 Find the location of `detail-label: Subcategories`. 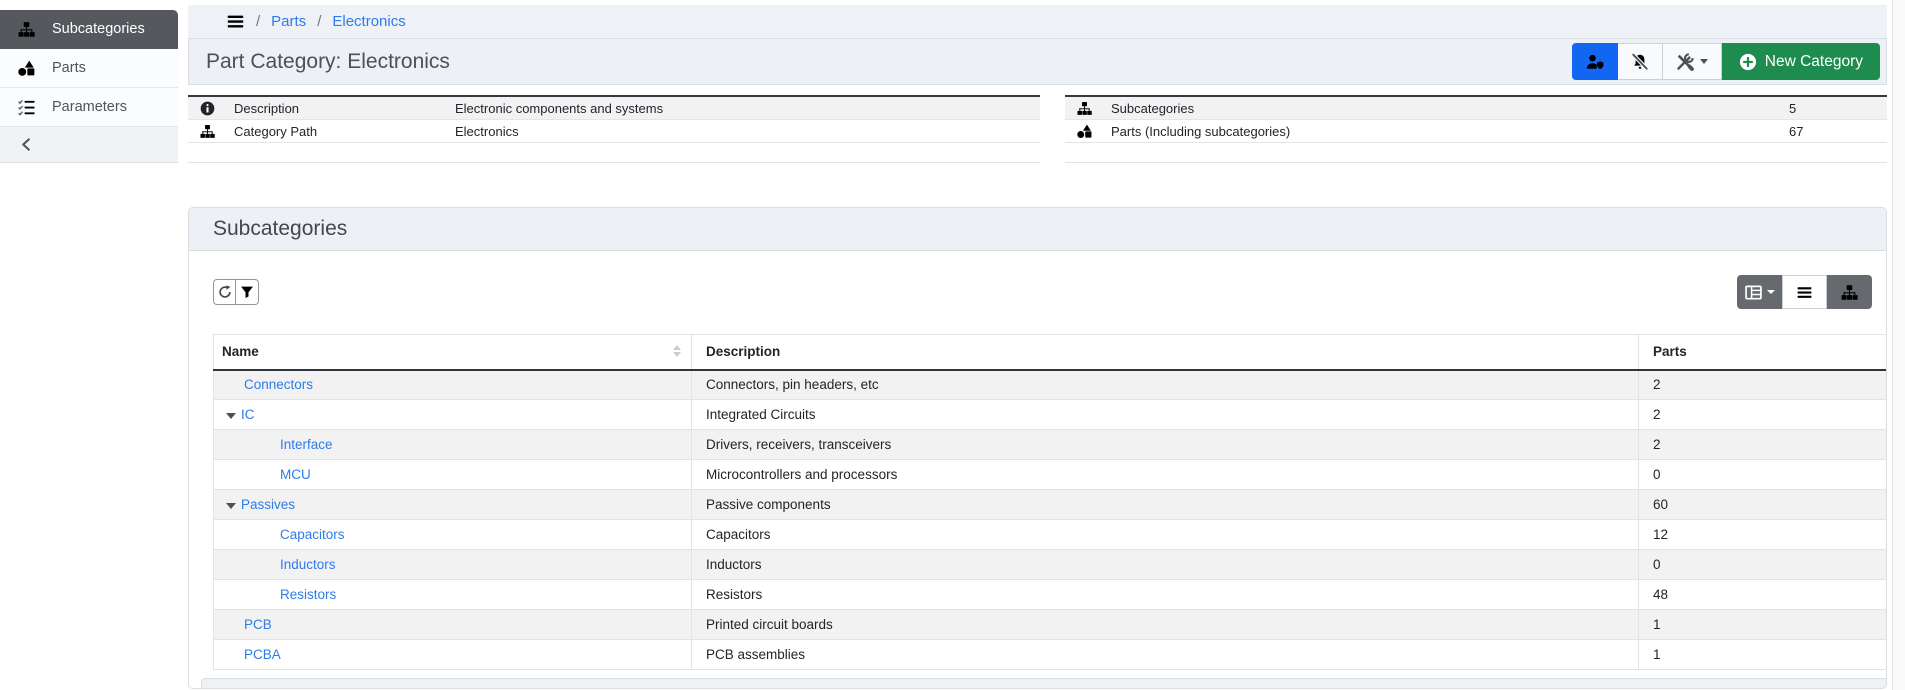

detail-label: Subcategories is located at coordinates (1153, 108).